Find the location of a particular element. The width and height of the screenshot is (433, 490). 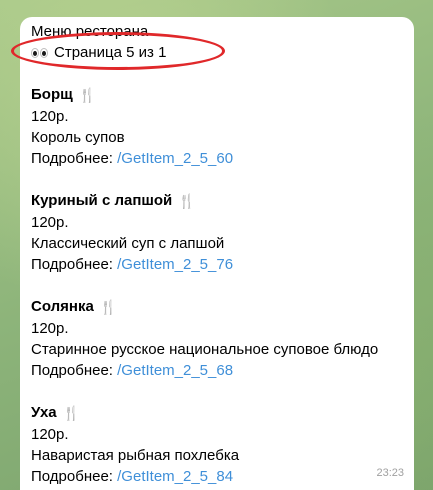

item-command-link: /GetItem_2_5_84 is located at coordinates (175, 476).